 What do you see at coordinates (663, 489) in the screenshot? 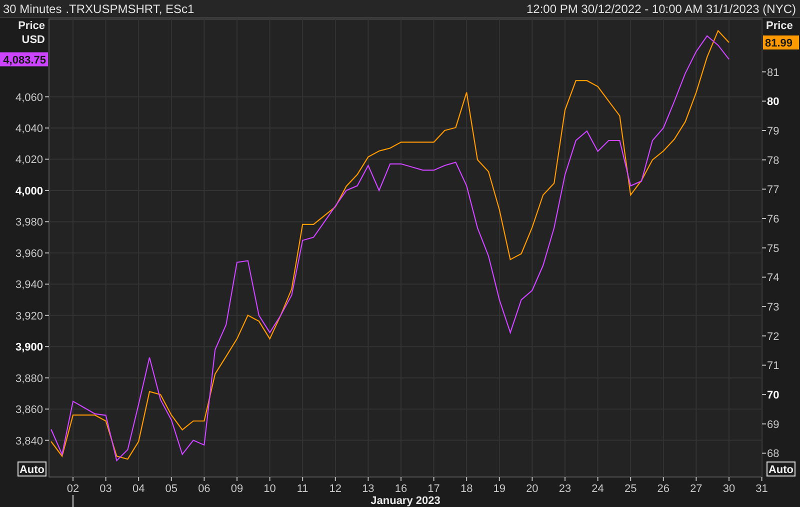
I see `axis-label: 26` at bounding box center [663, 489].